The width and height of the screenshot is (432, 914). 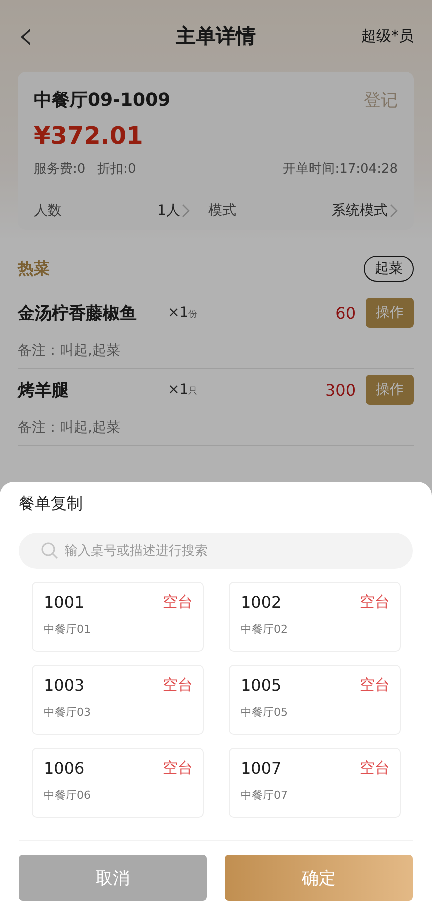 I want to click on service-fee: 服务费:0, so click(x=60, y=169).